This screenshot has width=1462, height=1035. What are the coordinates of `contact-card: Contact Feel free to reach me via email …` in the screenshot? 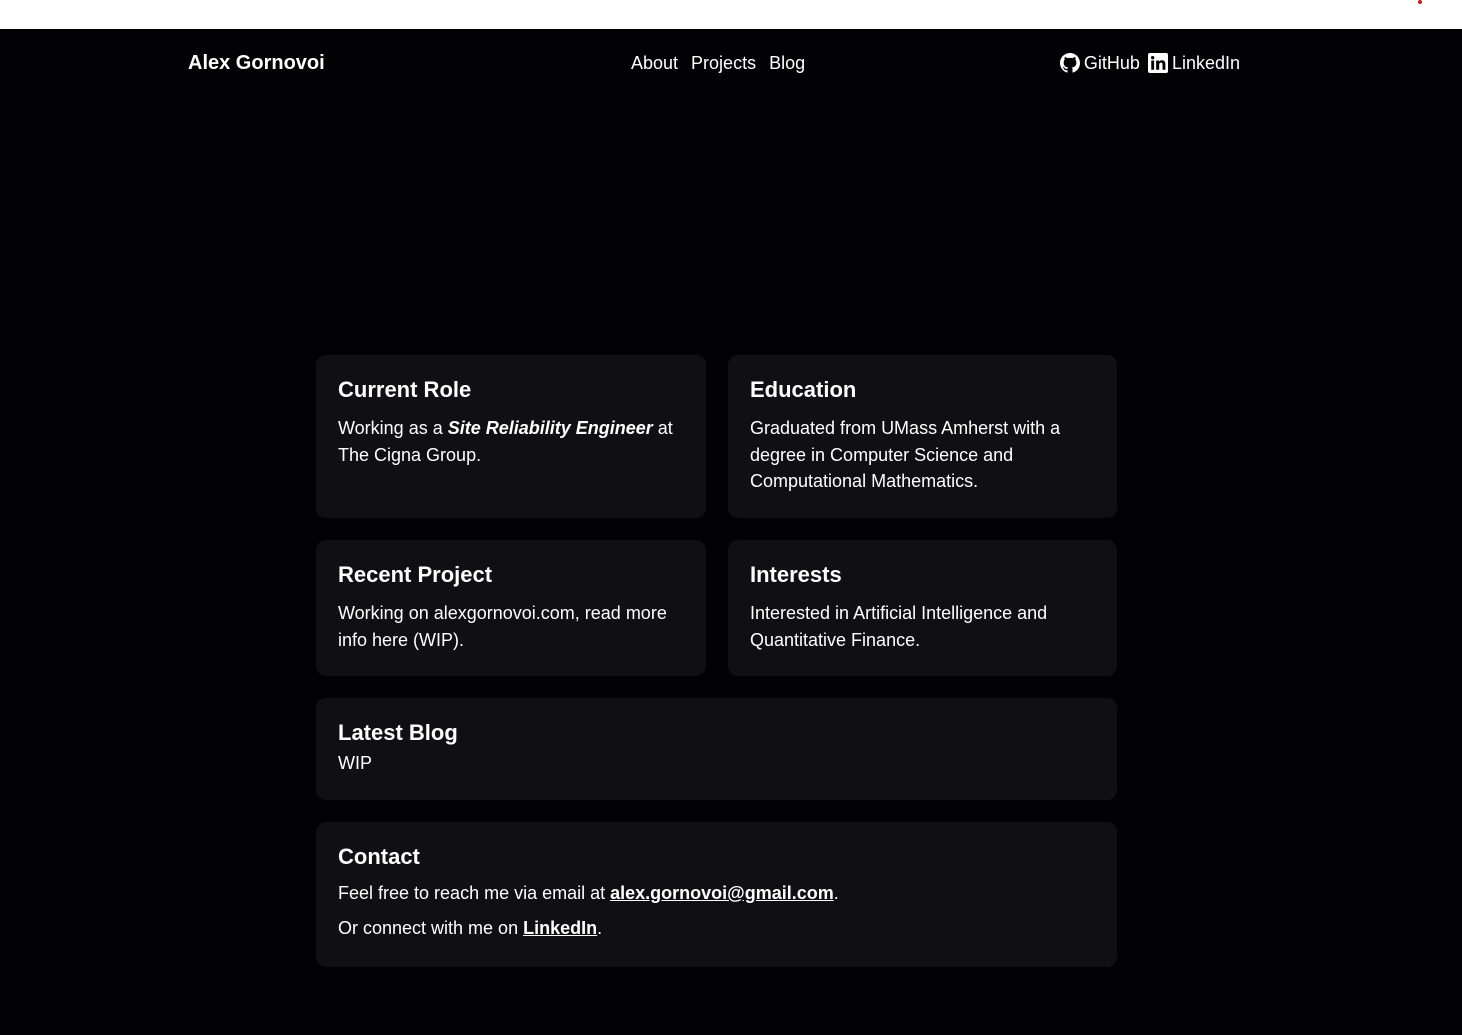 It's located at (716, 894).